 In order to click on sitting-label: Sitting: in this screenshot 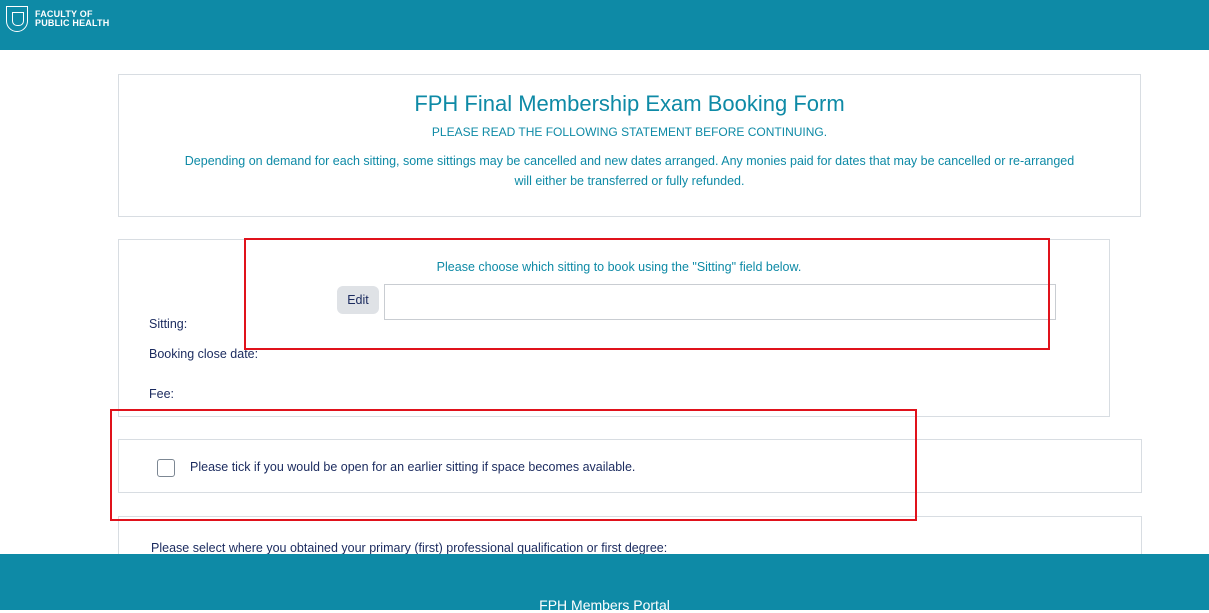, I will do `click(168, 324)`.